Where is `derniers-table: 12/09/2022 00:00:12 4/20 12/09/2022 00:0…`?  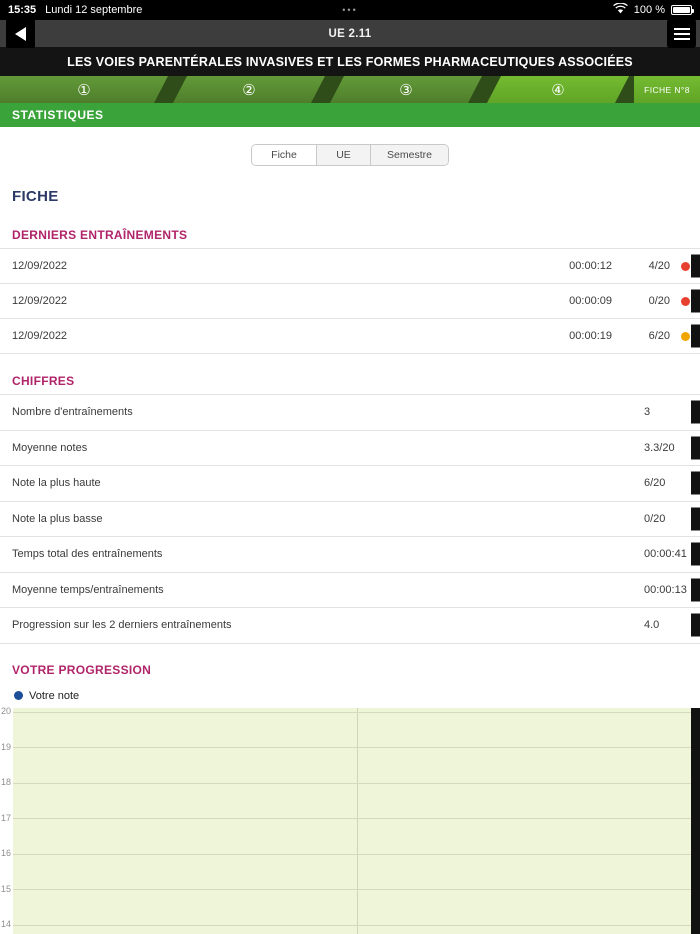
derniers-table: 12/09/2022 00:00:12 4/20 12/09/2022 00:0… is located at coordinates (350, 301).